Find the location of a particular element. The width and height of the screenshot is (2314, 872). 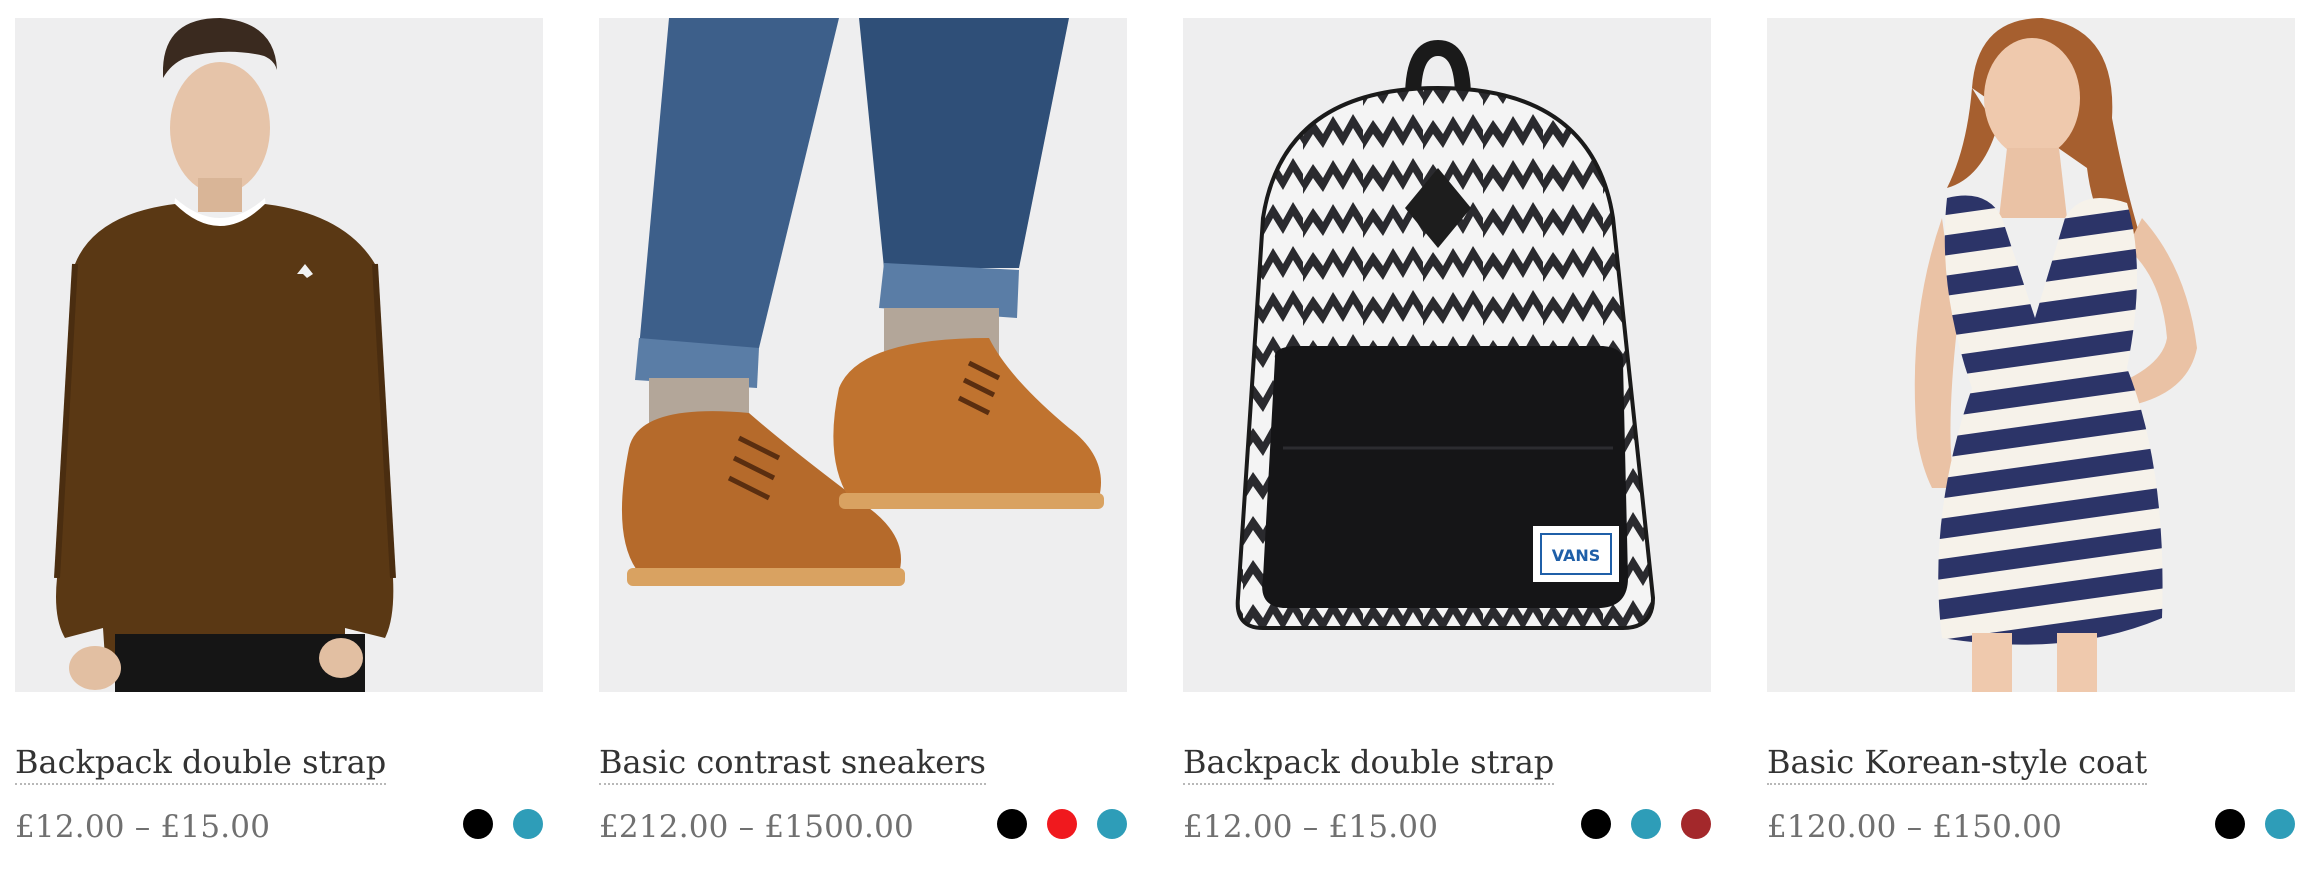

vans-logo-text: VANS is located at coordinates (1576, 555).